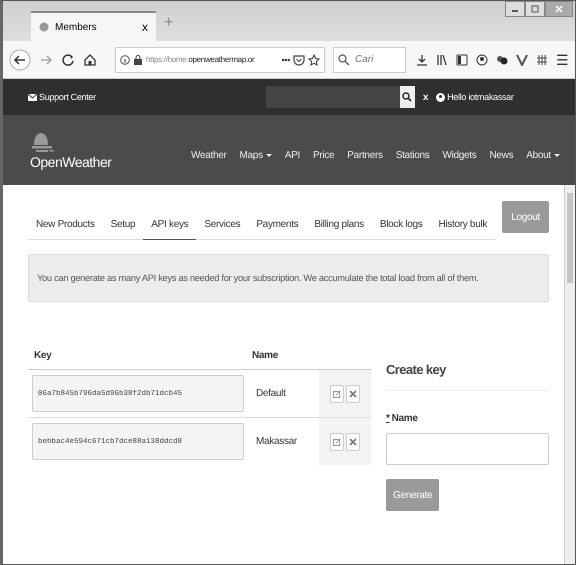 The image size is (576, 565). What do you see at coordinates (123, 227) in the screenshot?
I see `tab: Setup` at bounding box center [123, 227].